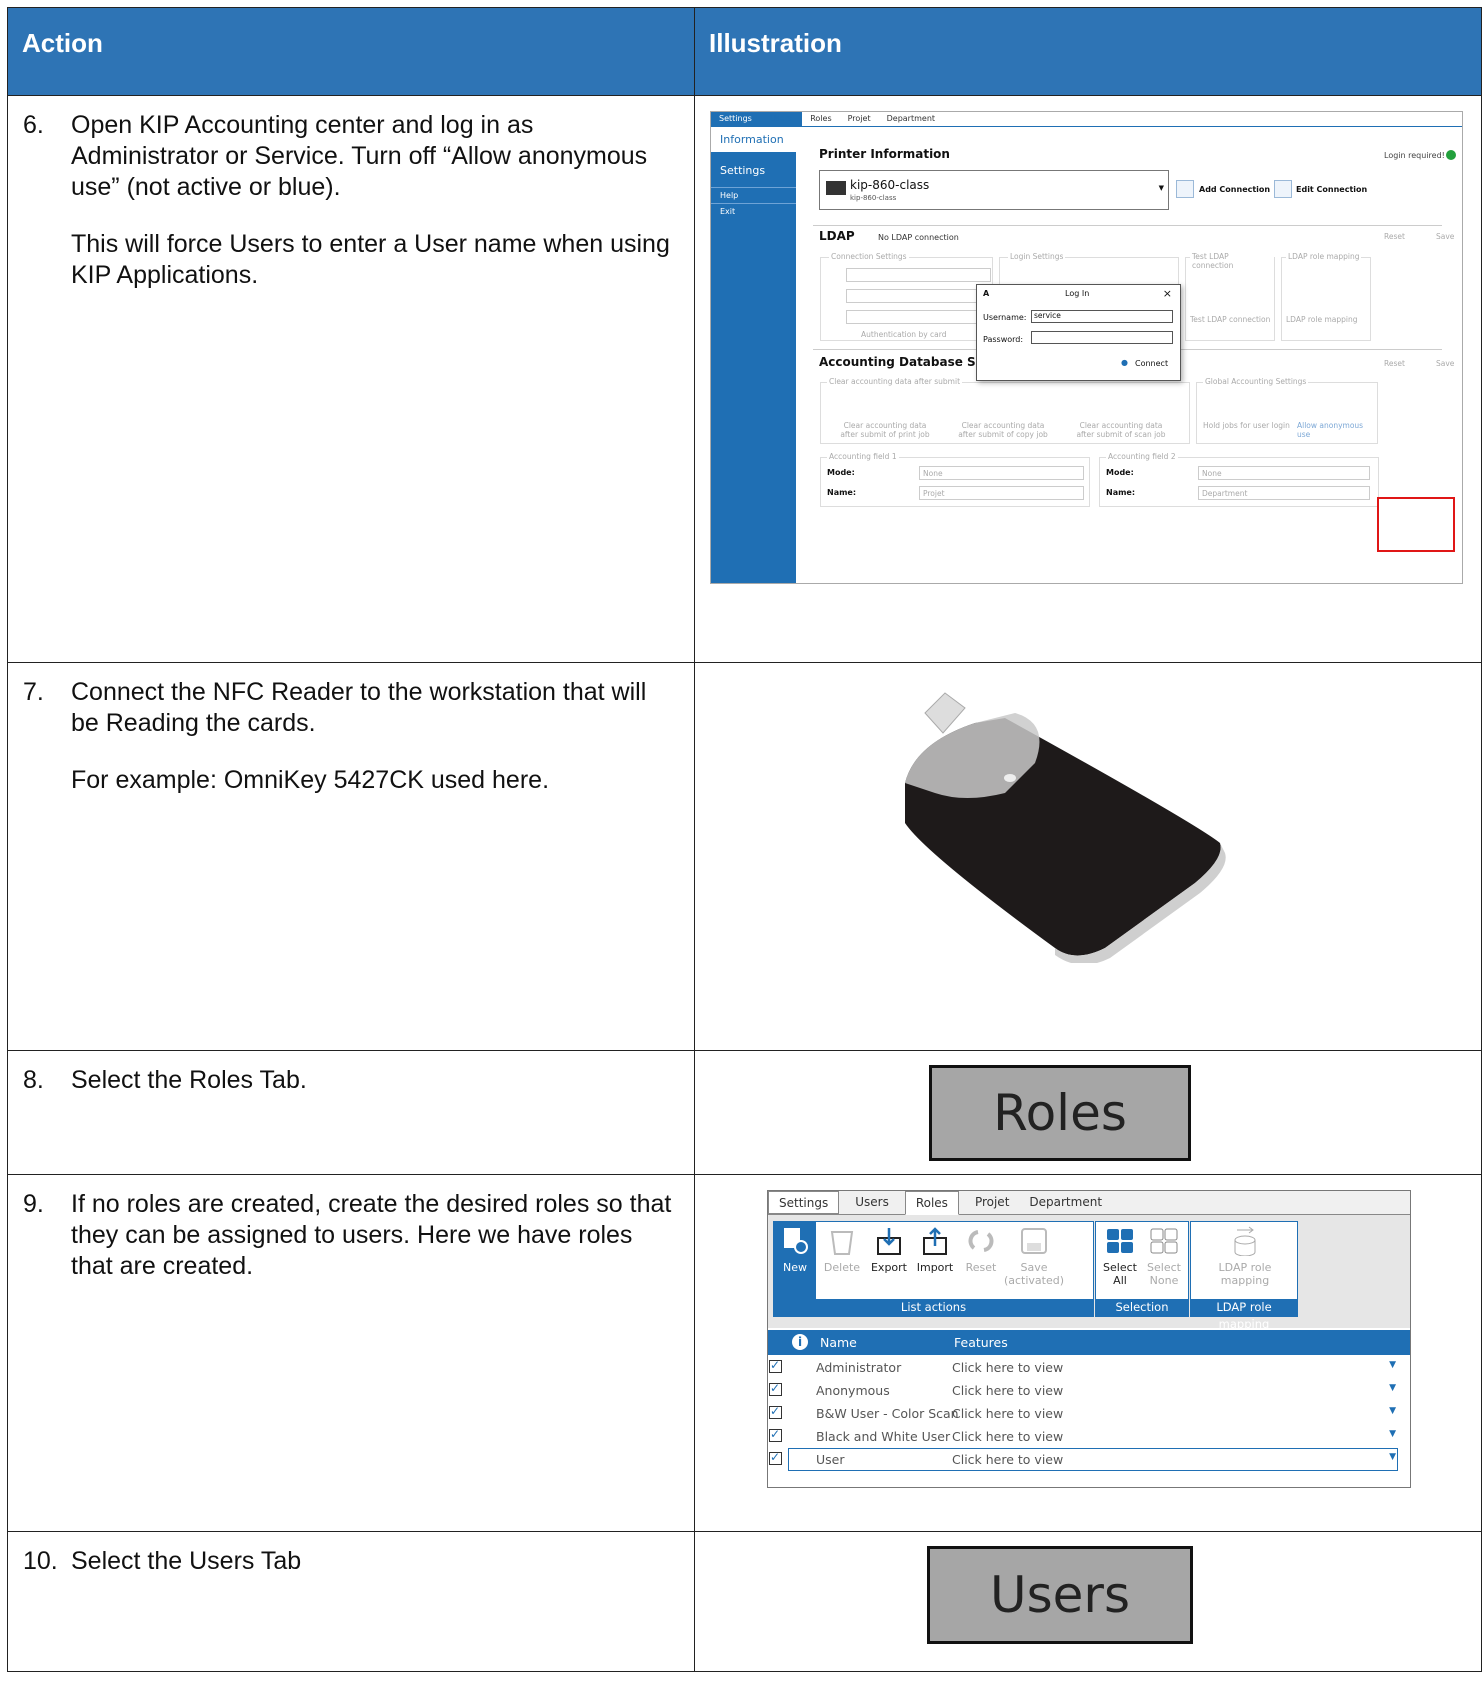 This screenshot has height=1696, width=1483. I want to click on column-features: Features, so click(981, 1342).